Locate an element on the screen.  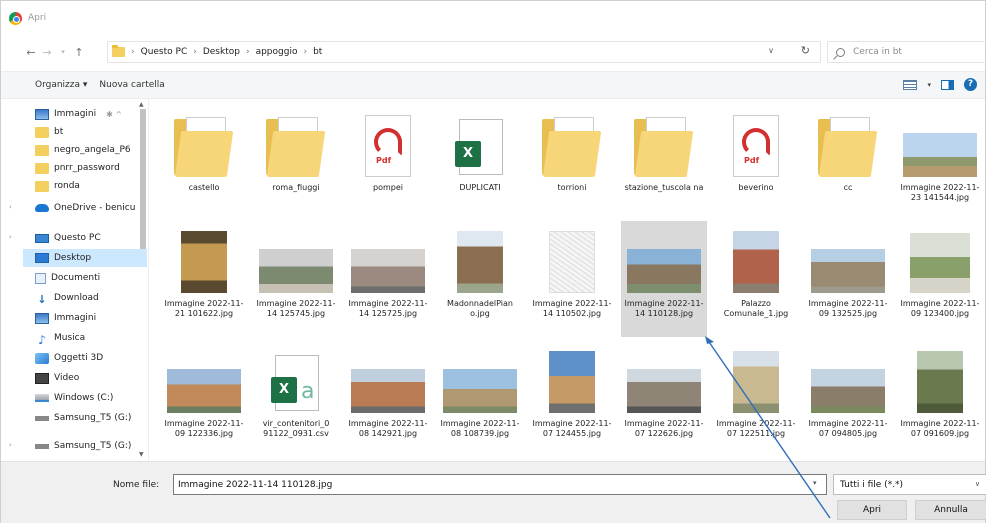
open-button: Apri is located at coordinates (872, 510).